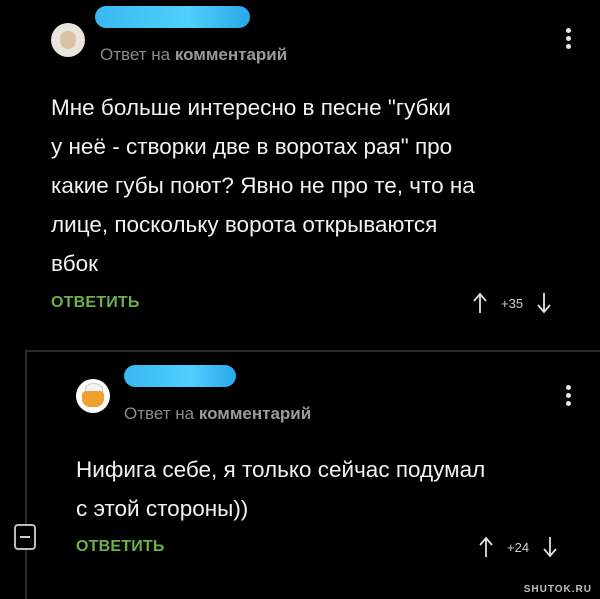 This screenshot has height=599, width=600. I want to click on rating-count: +24, so click(518, 547).